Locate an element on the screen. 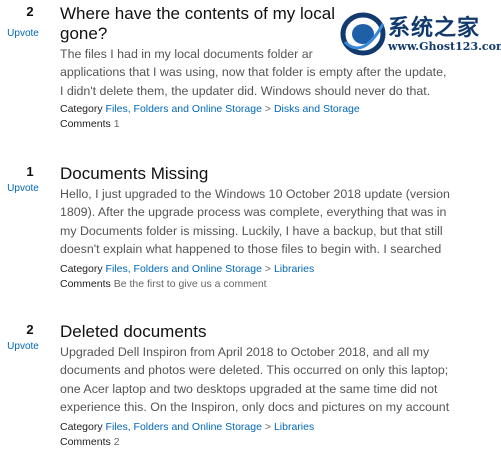  watermark-logo: 系统之家 www.Ghost123.com is located at coordinates (418, 34).